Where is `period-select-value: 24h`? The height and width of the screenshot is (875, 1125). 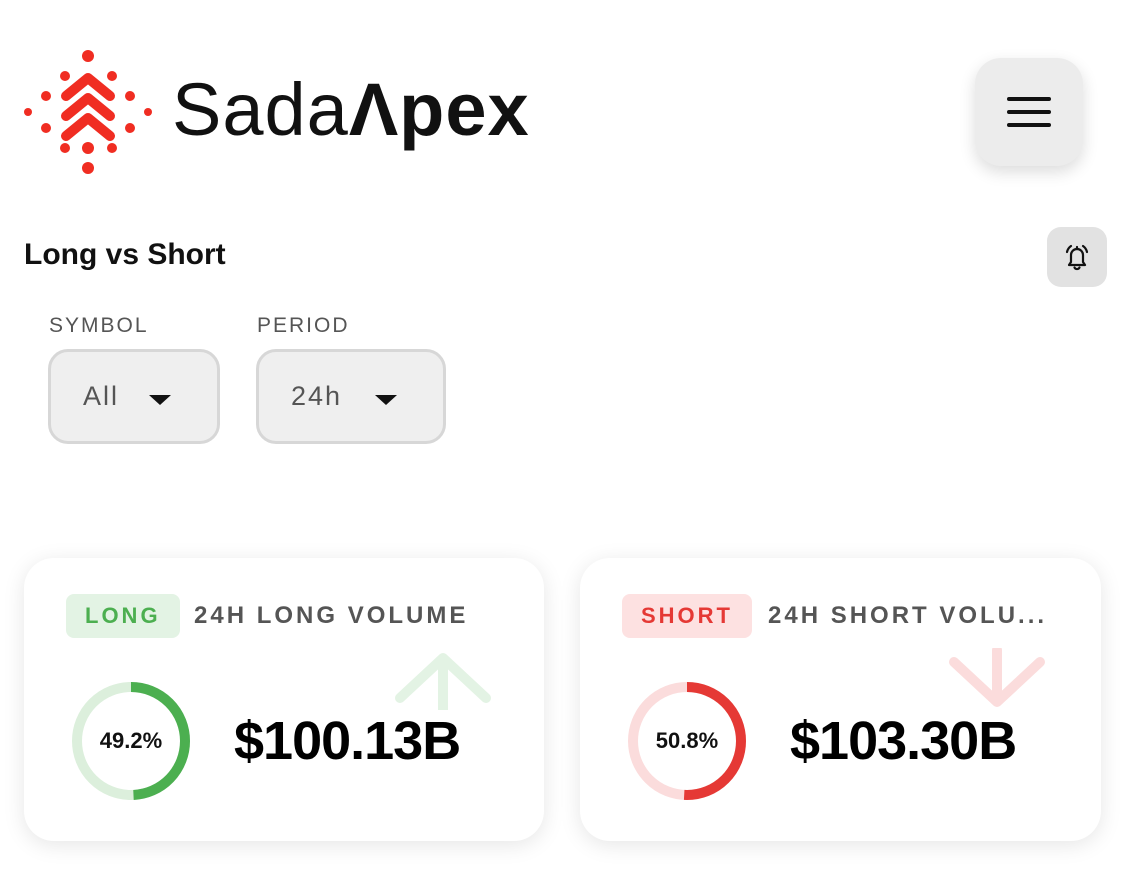 period-select-value: 24h is located at coordinates (317, 396).